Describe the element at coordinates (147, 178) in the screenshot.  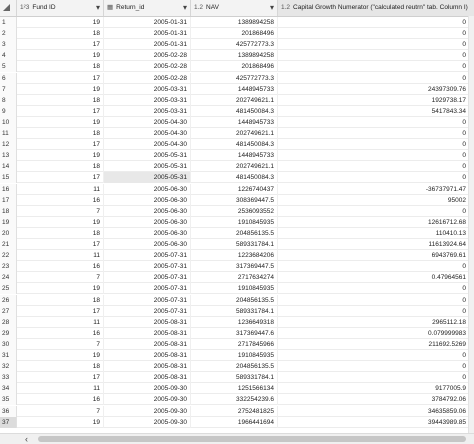
I see `cell-return-id: 2005-05-31` at that location.